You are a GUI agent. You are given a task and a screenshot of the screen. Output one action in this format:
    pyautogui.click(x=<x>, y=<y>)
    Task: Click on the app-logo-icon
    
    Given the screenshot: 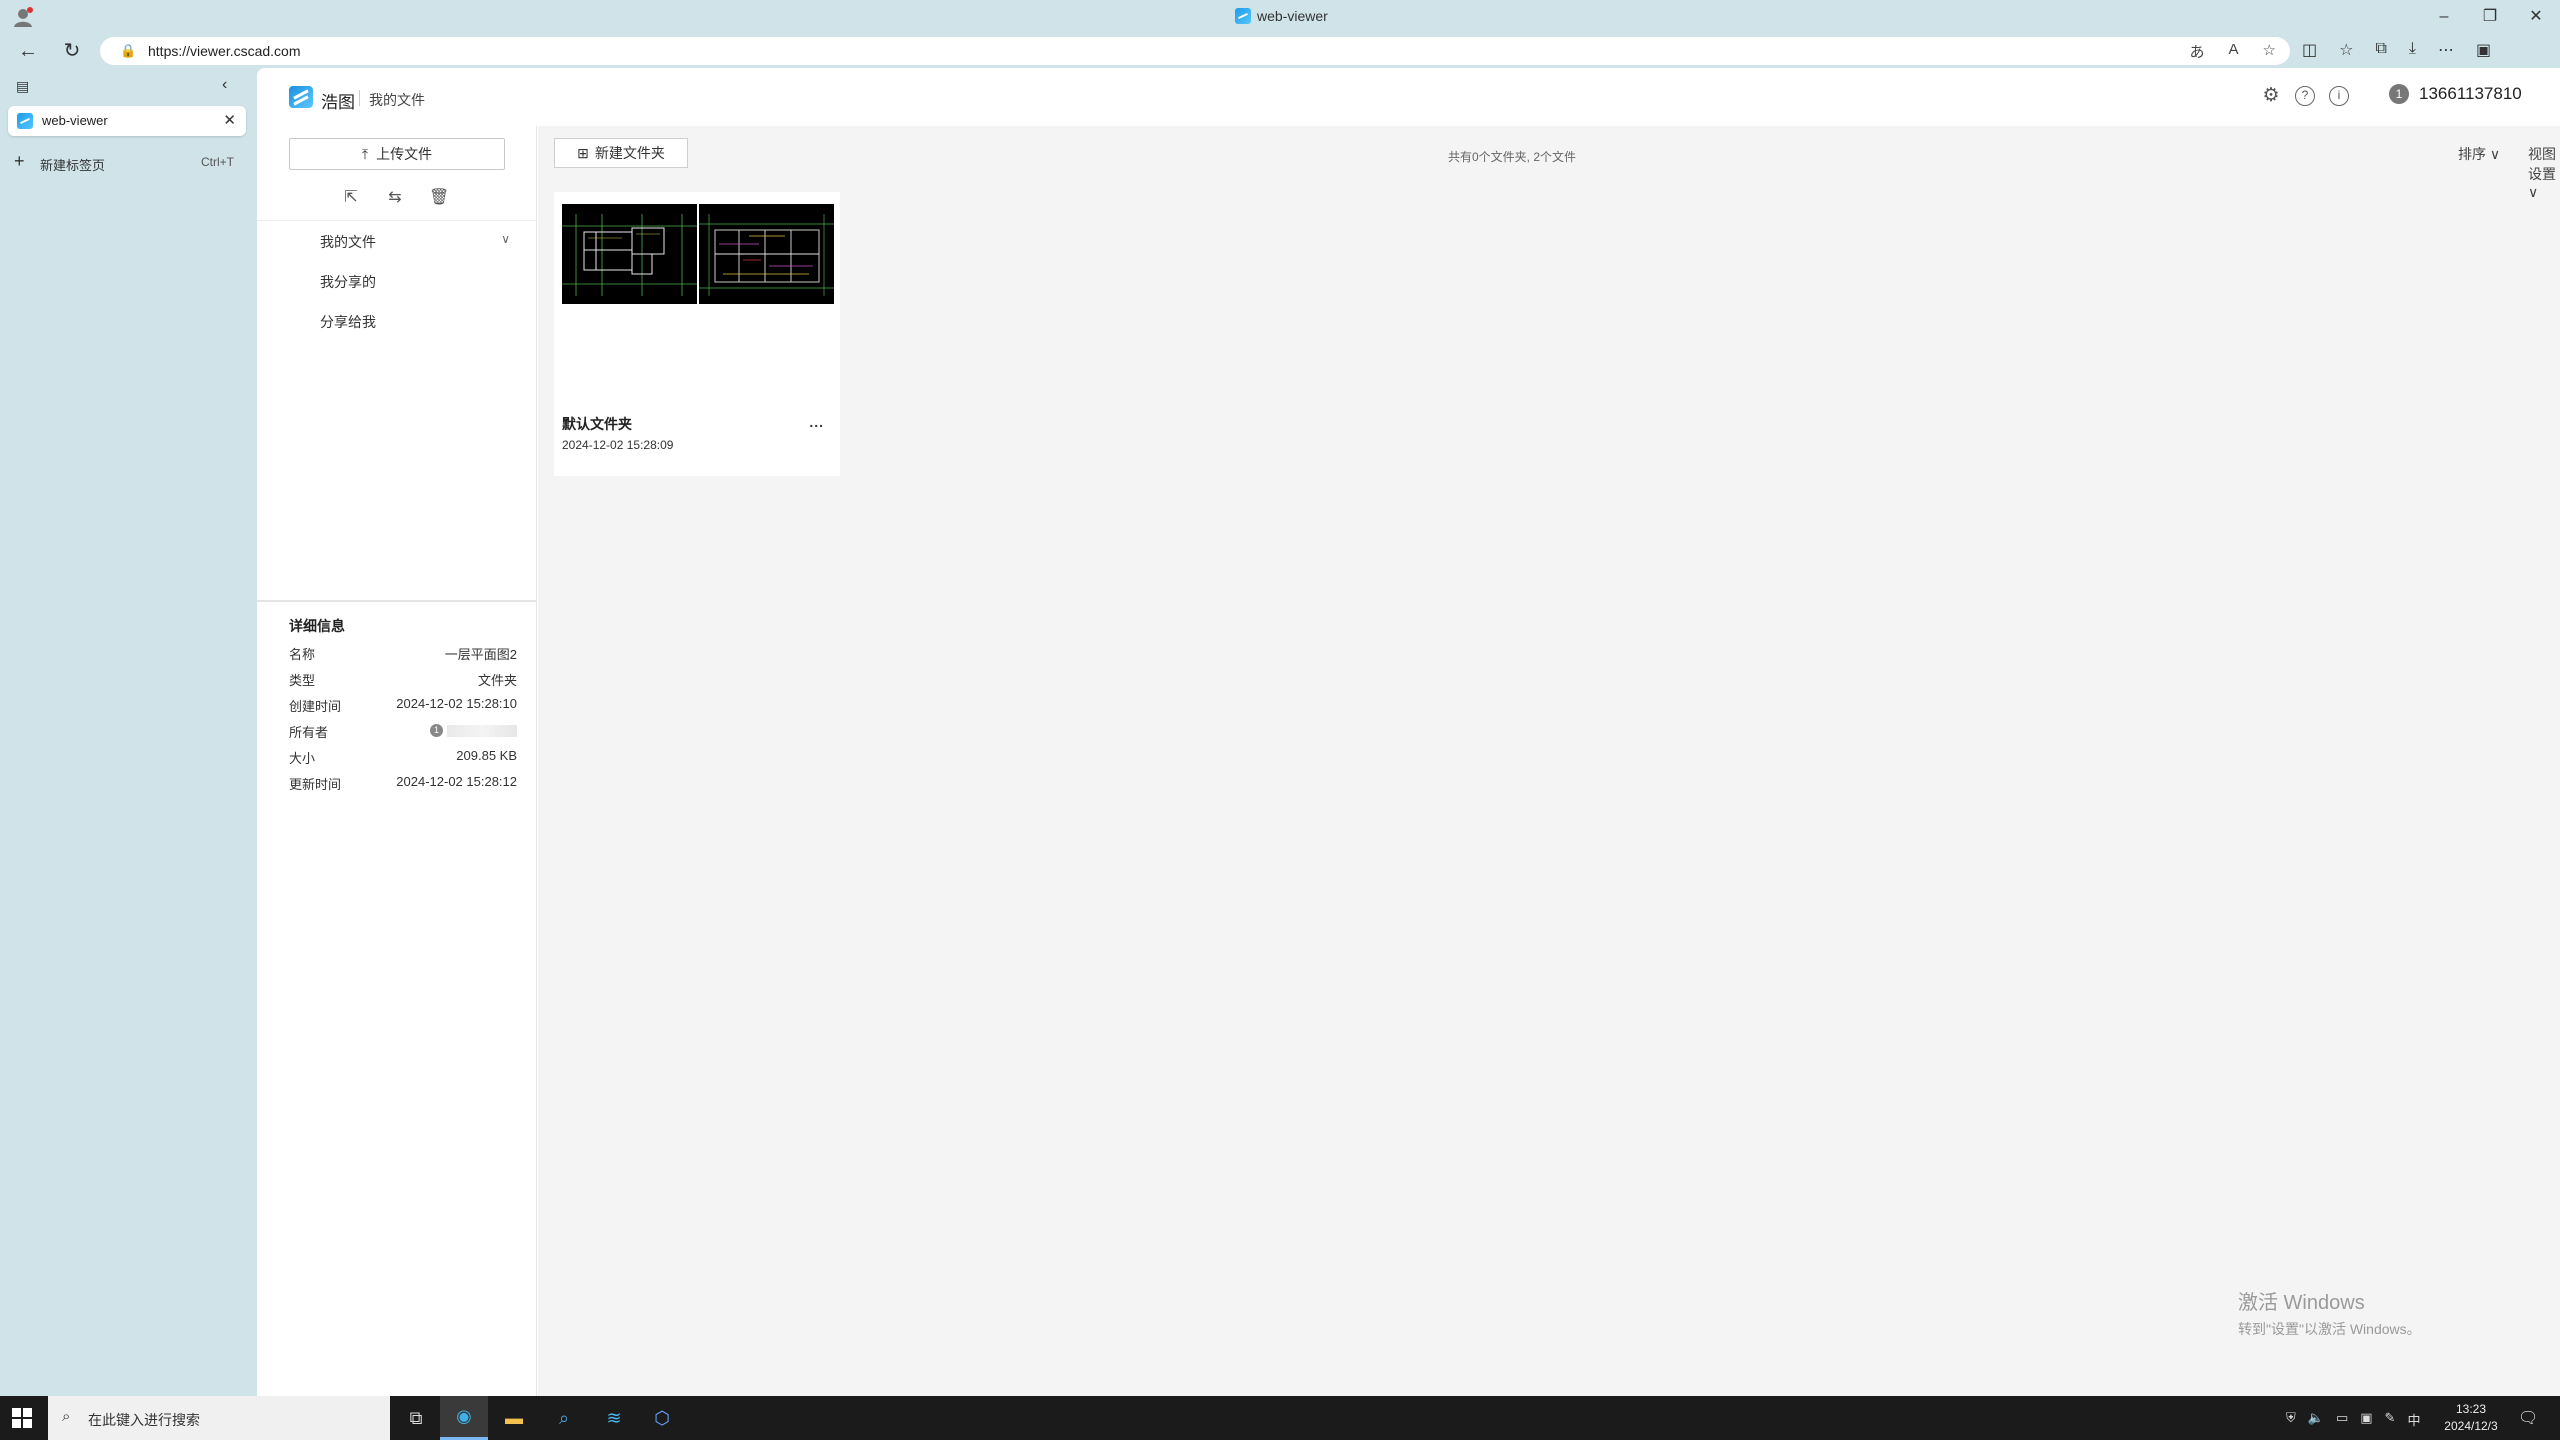 What is the action you would take?
    pyautogui.click(x=301, y=97)
    